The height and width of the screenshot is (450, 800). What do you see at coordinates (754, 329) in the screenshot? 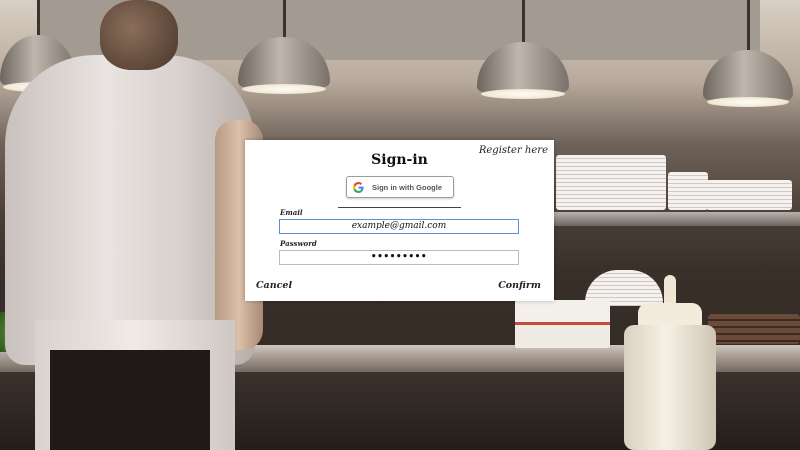
I see `pans` at bounding box center [754, 329].